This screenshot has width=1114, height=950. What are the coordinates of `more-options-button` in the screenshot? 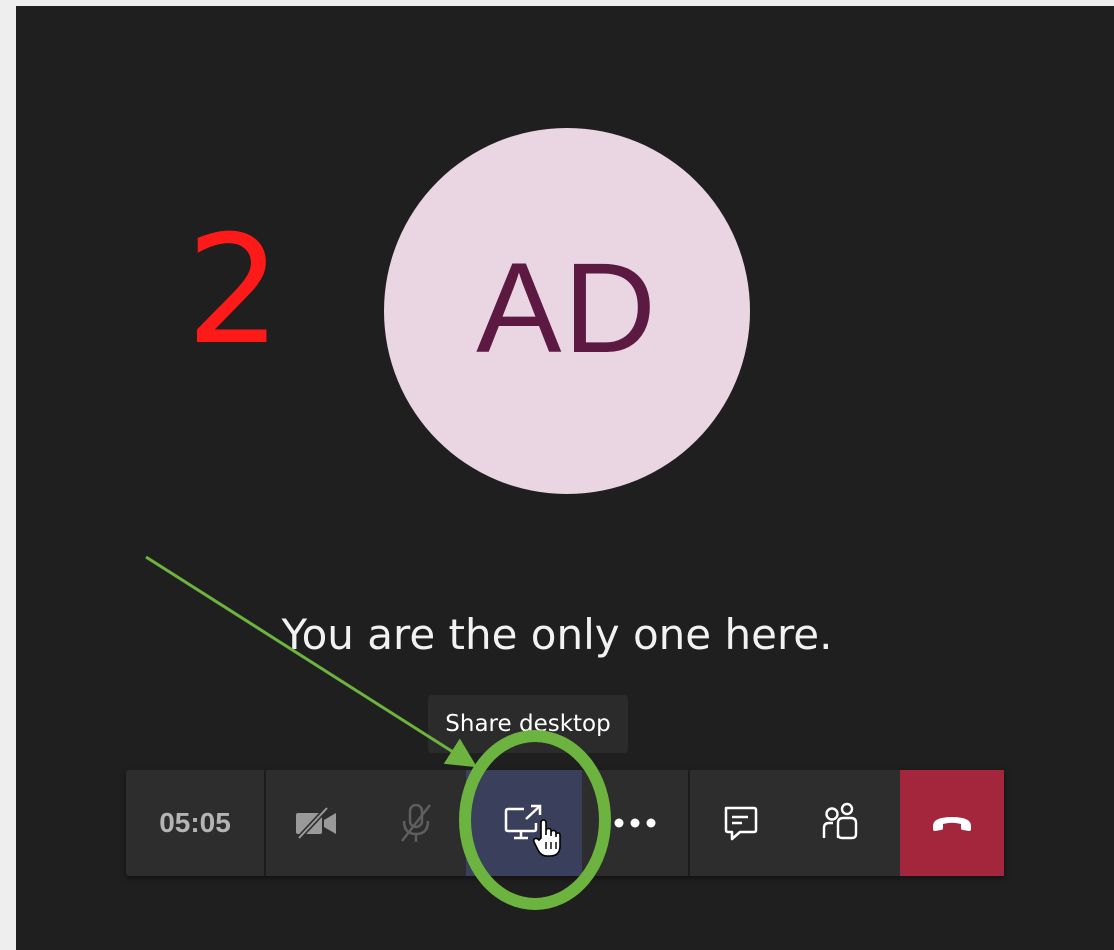 It's located at (635, 823).